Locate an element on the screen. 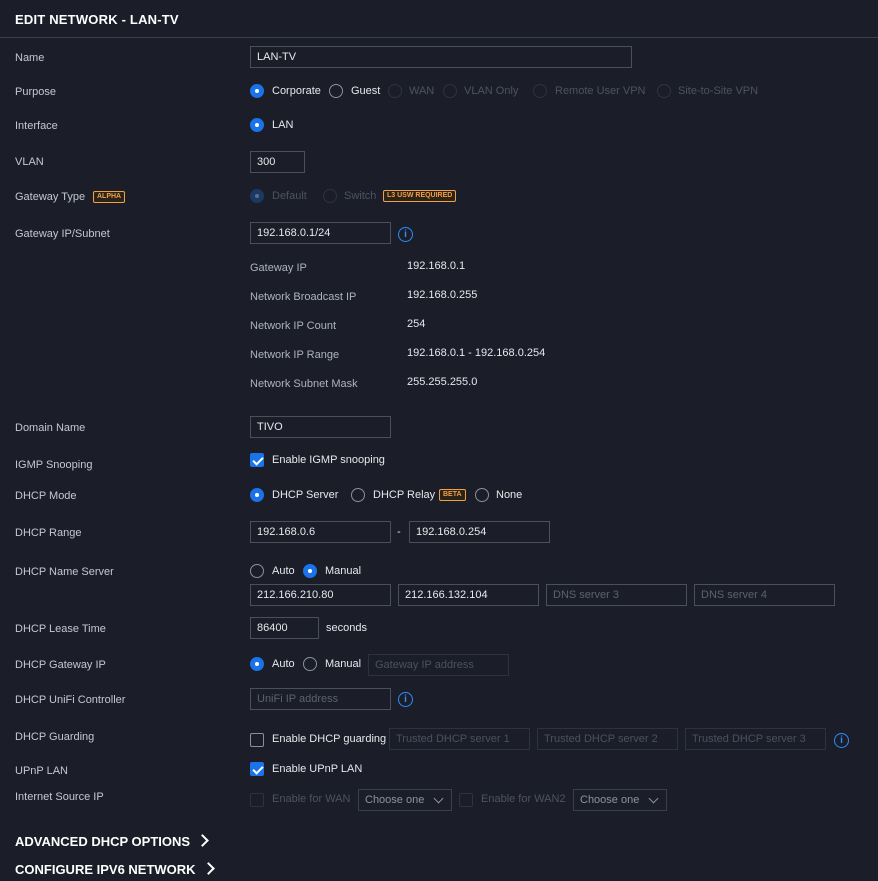  dhcp-range-end-input: 192.168.0.254 is located at coordinates (479, 532).